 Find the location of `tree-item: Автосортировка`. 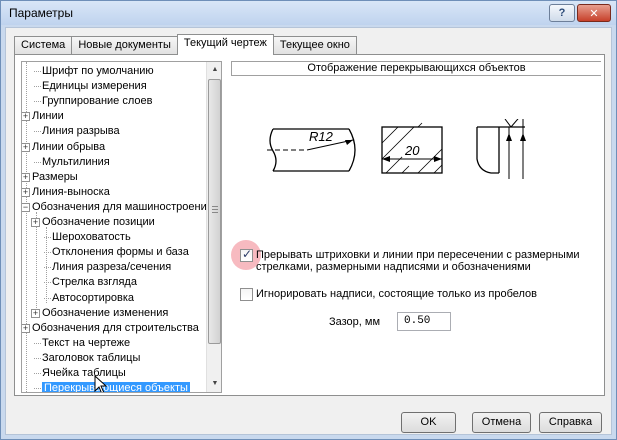

tree-item: Автосортировка is located at coordinates (93, 298).